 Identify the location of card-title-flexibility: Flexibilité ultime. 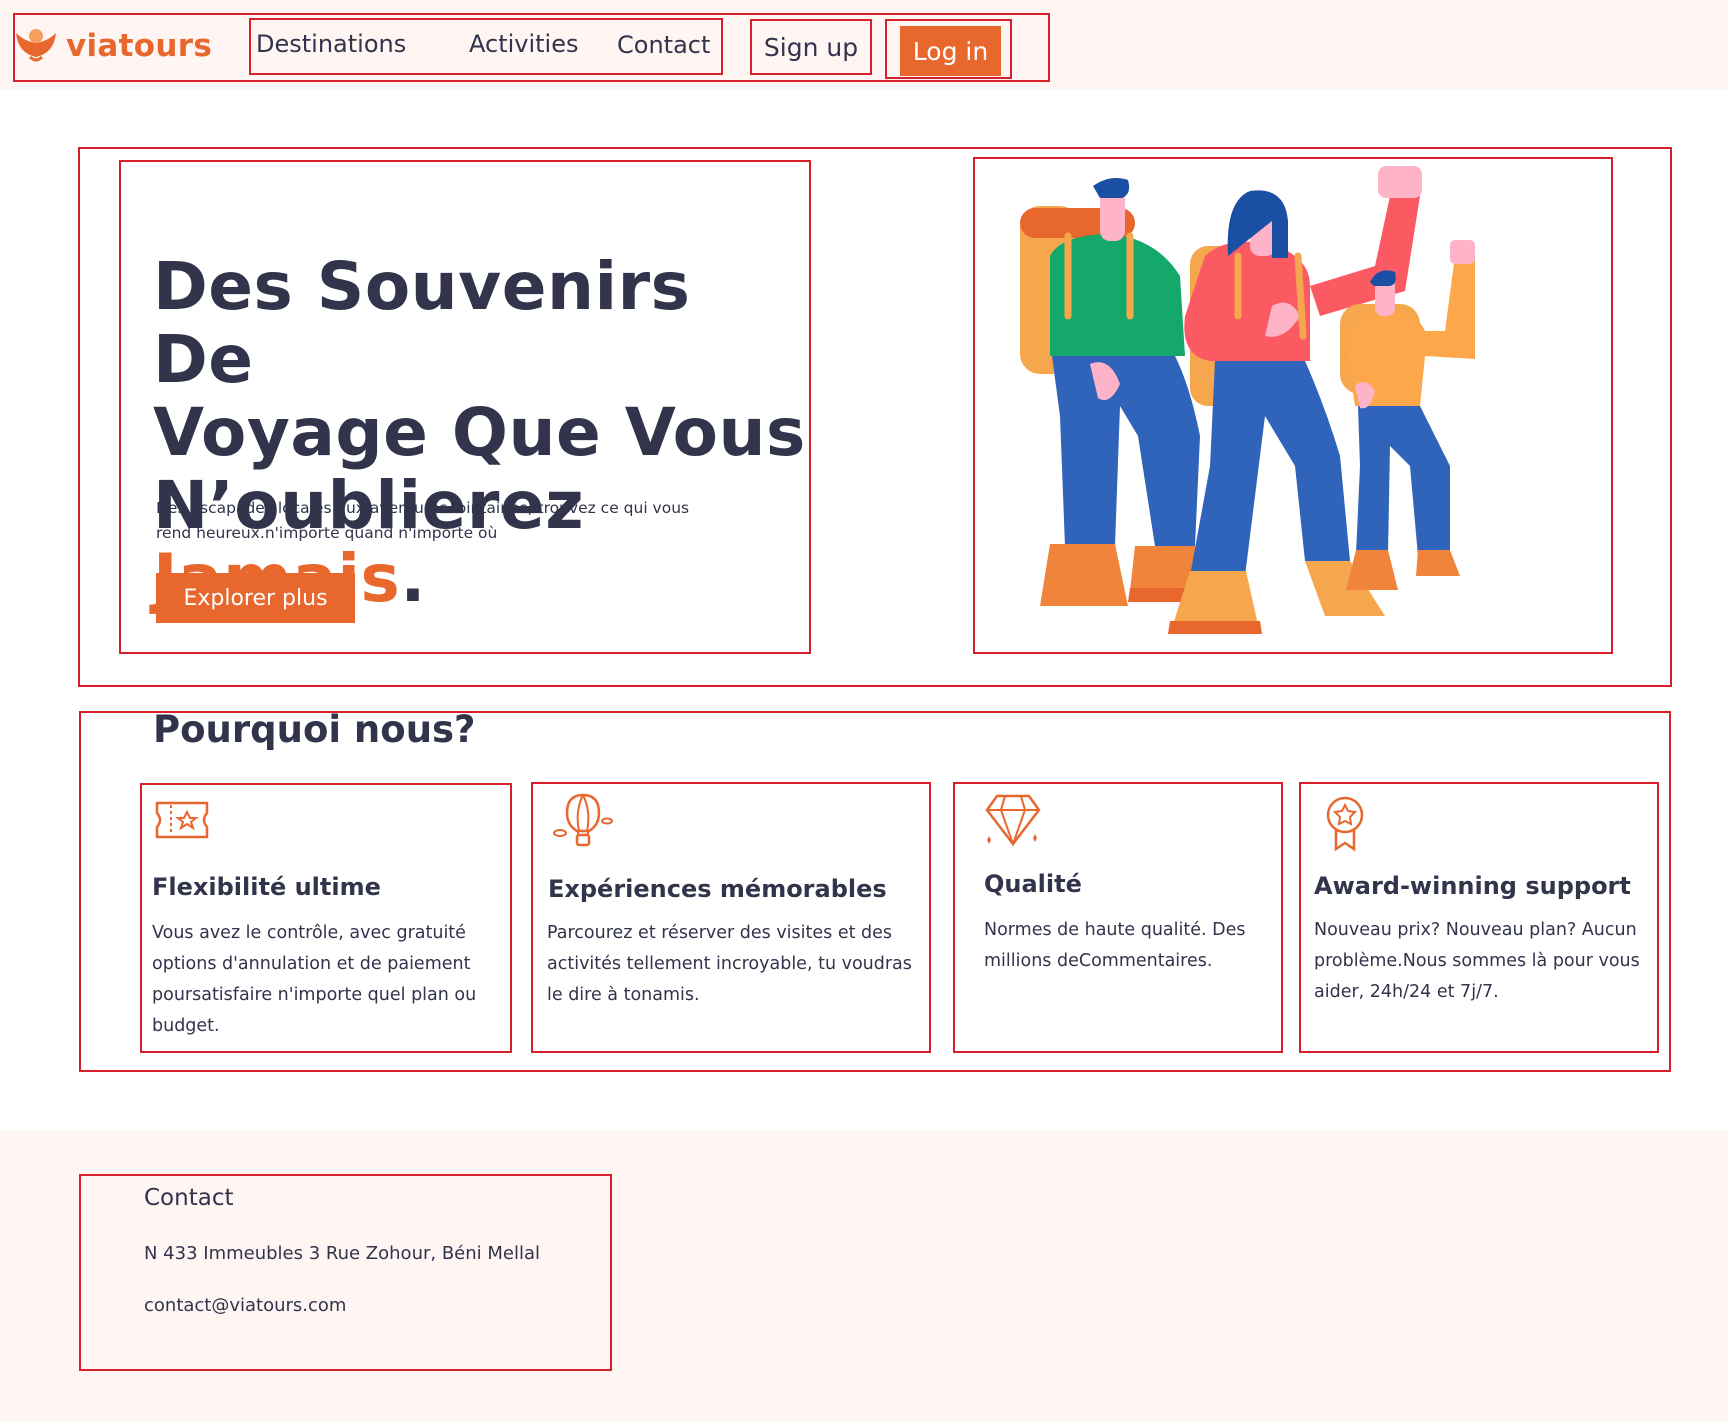
(266, 887).